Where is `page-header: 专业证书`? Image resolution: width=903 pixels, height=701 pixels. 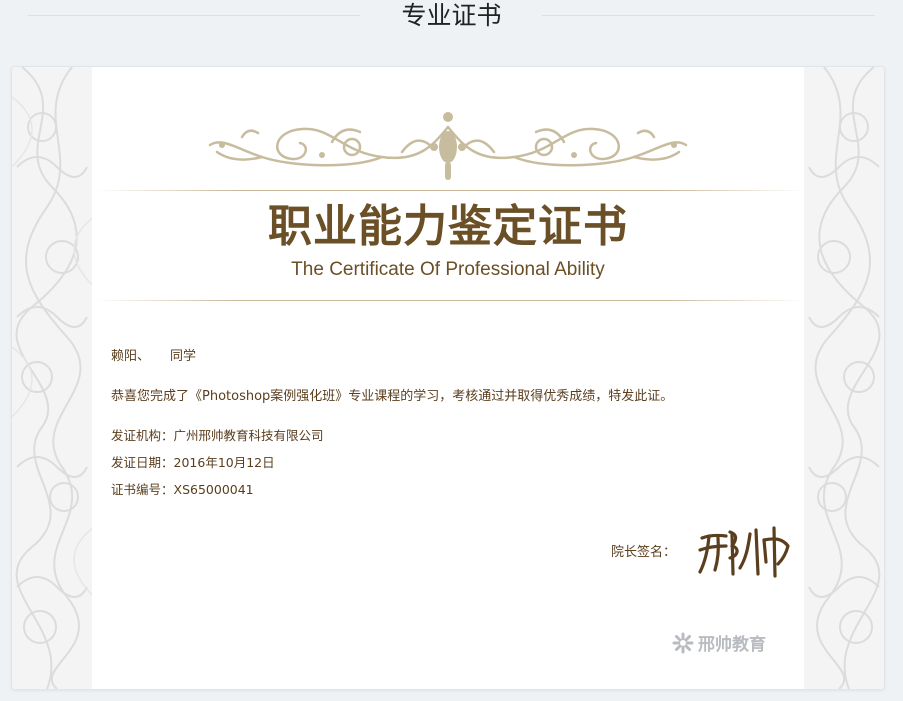
page-header: 专业证书 is located at coordinates (451, 20).